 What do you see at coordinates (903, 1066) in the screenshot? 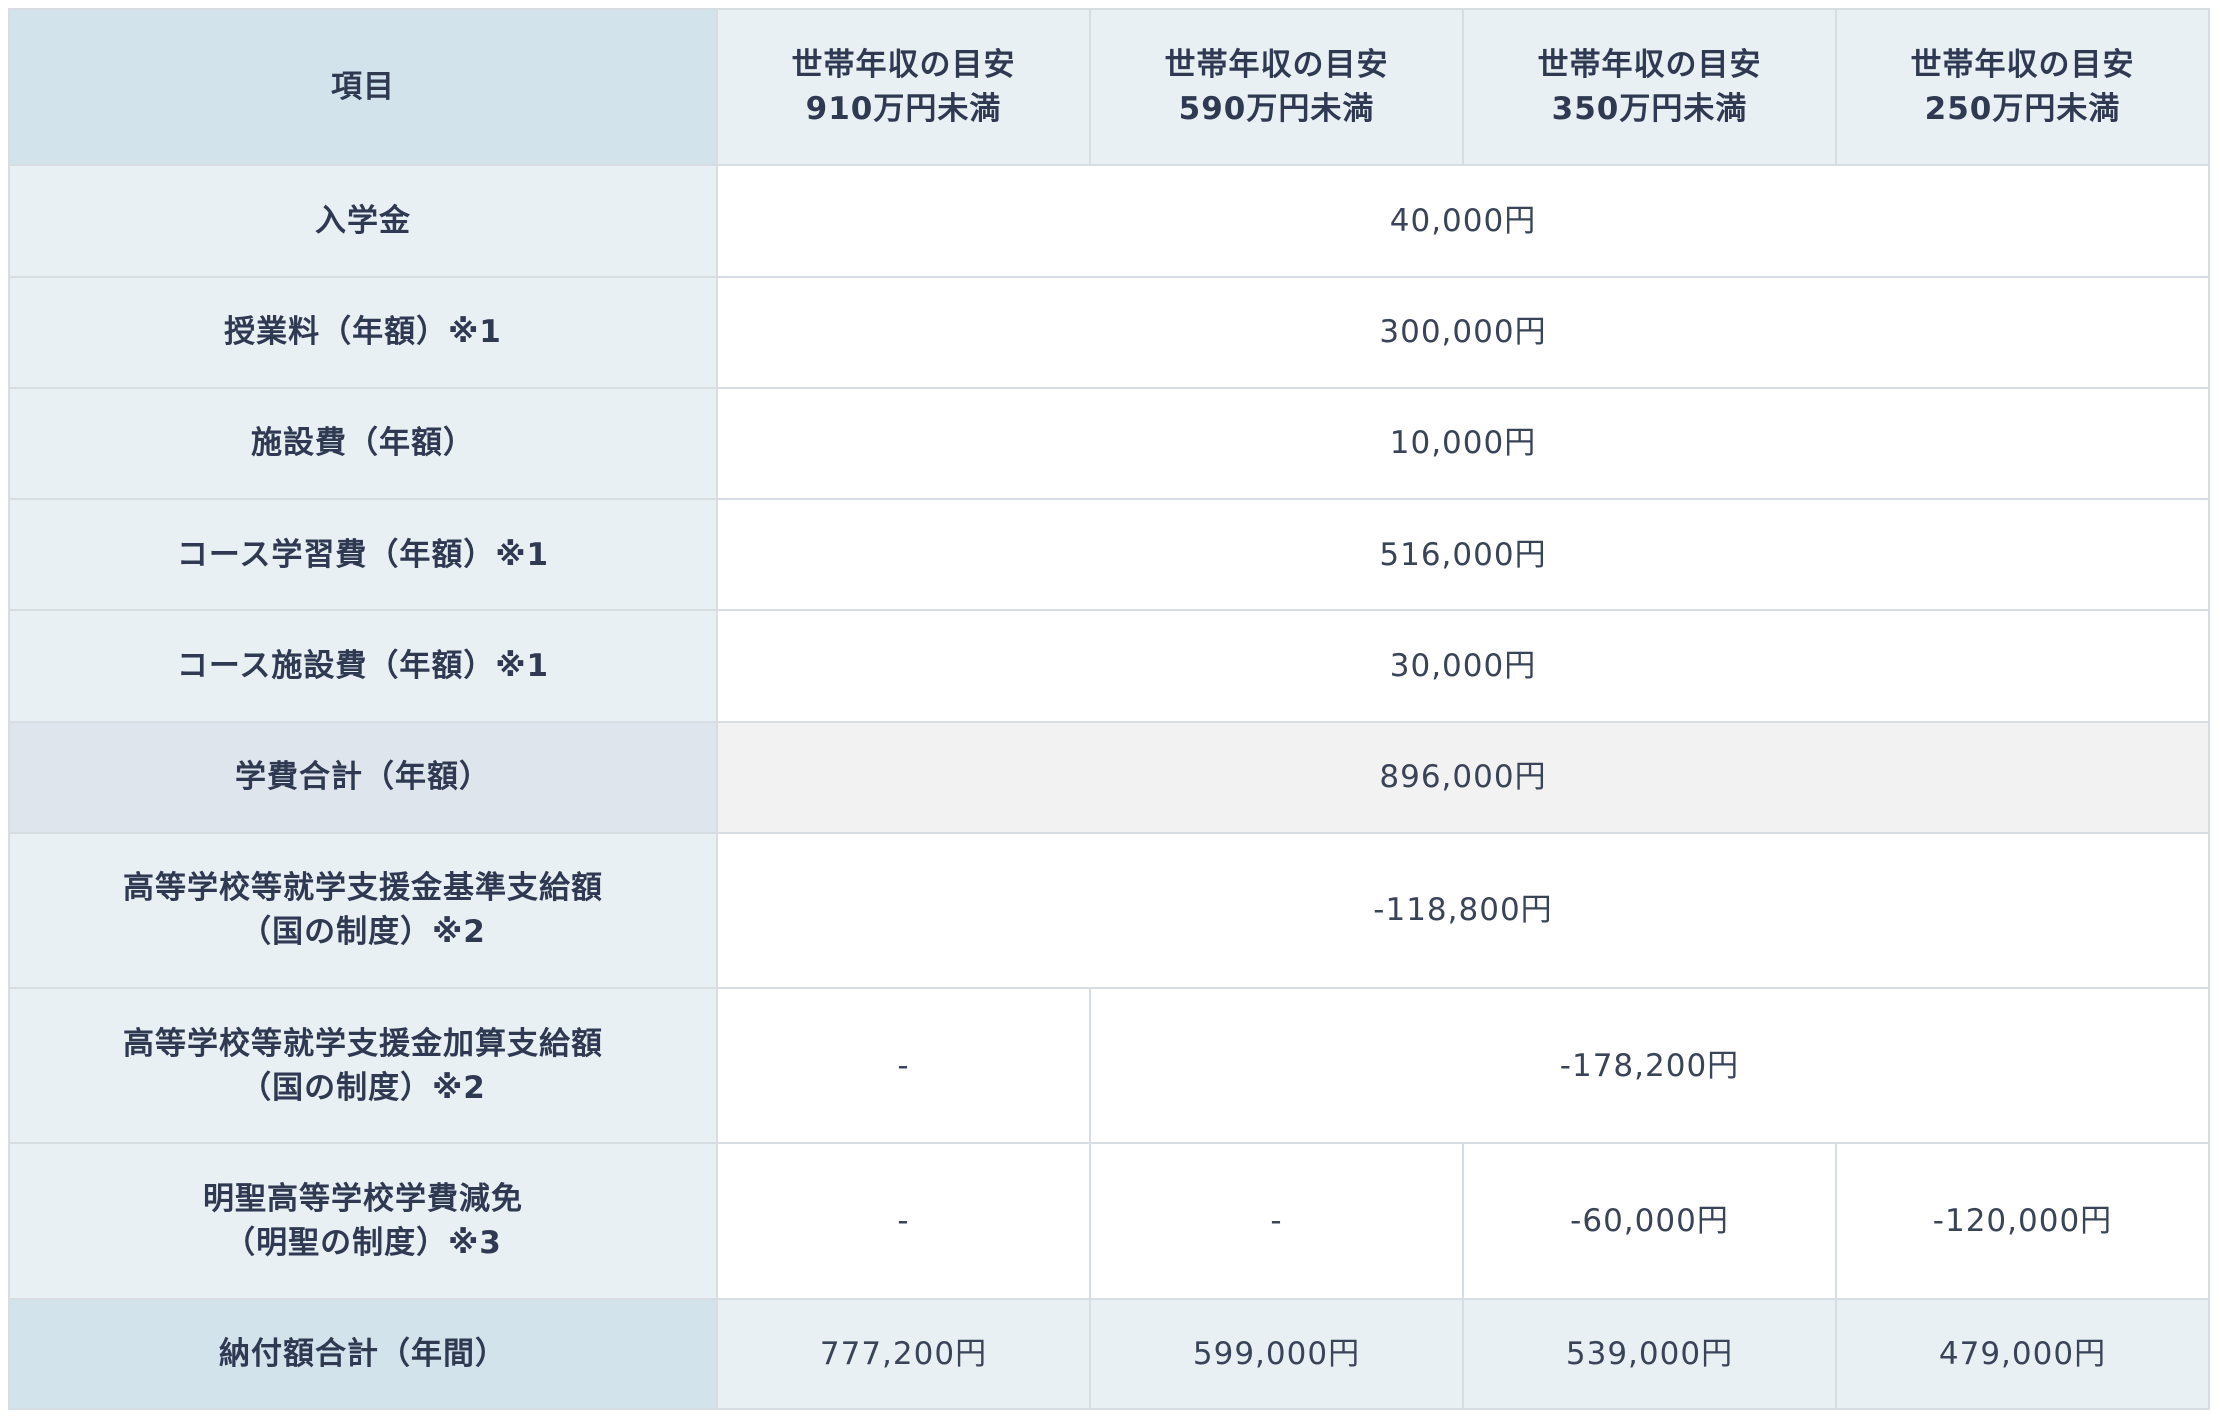
I see `support-additional-value-band1: -` at bounding box center [903, 1066].